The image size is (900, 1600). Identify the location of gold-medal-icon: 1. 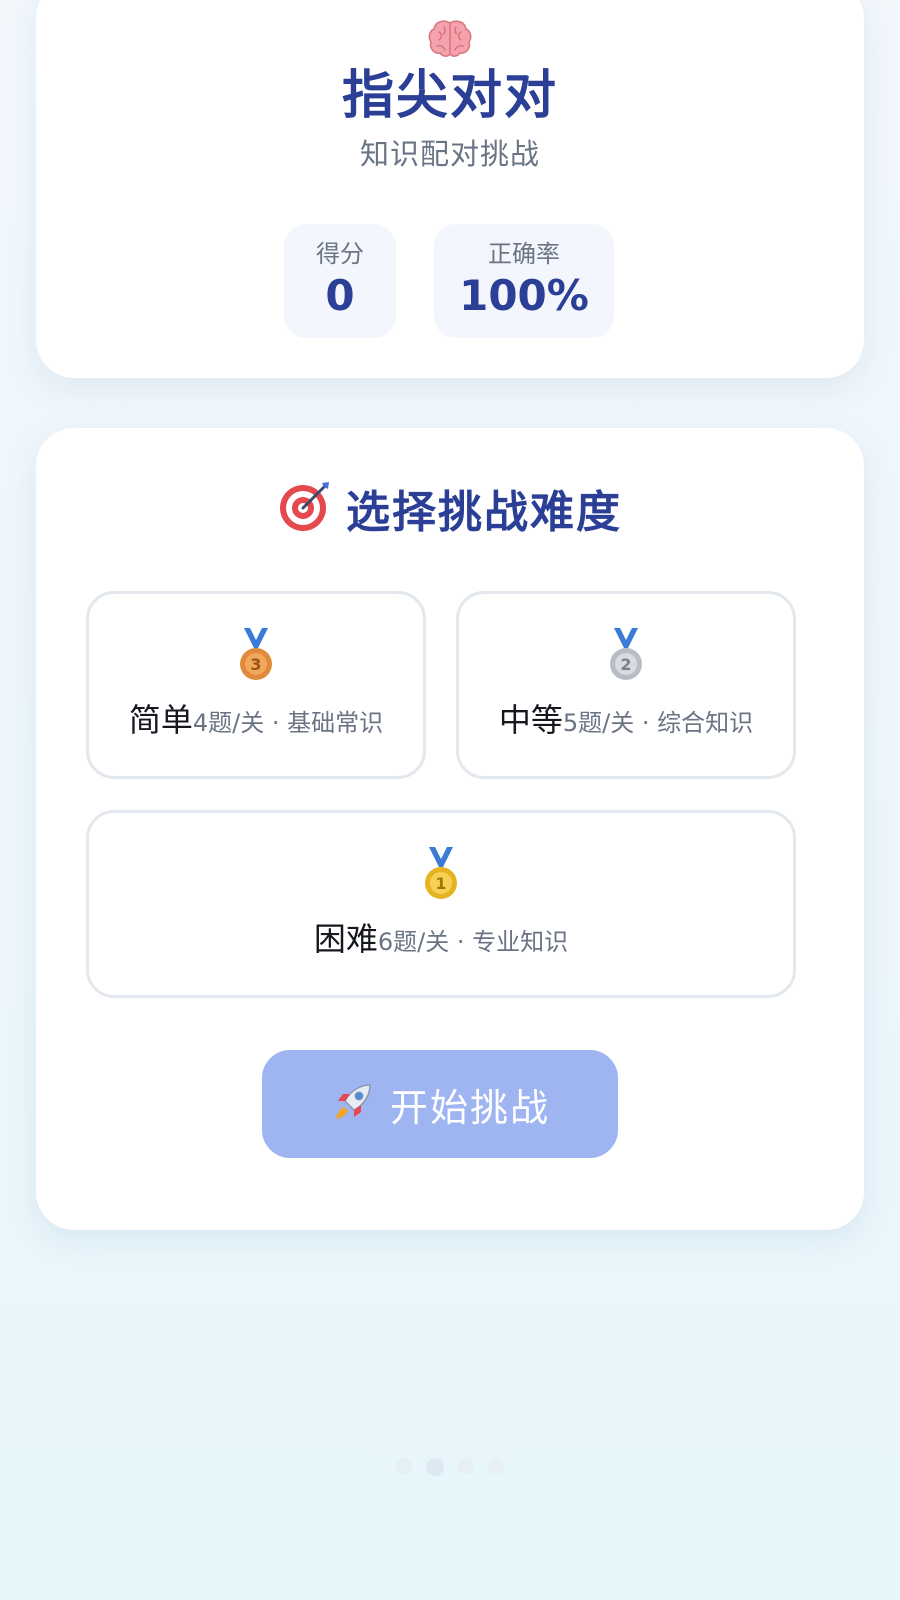
(441, 875).